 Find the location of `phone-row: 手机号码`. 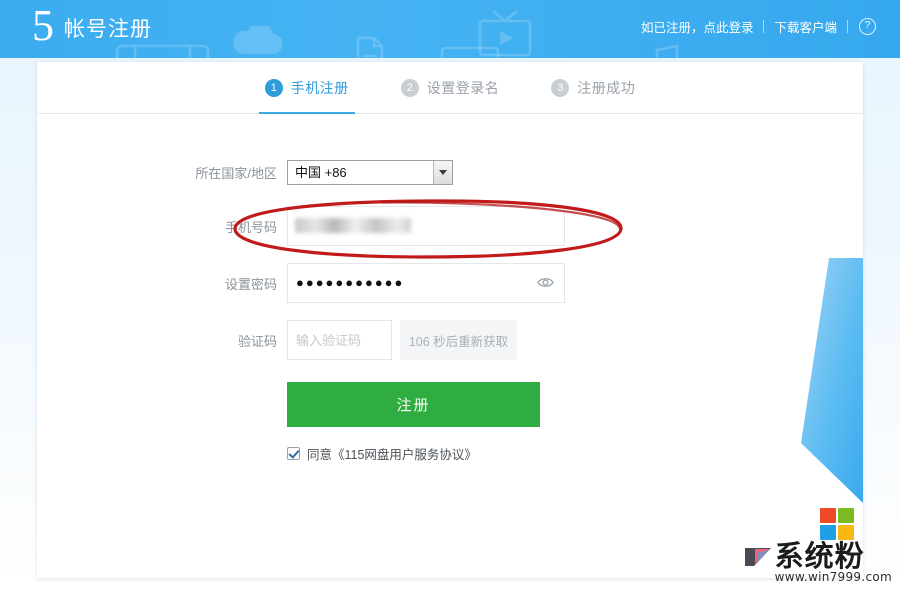

phone-row: 手机号码 is located at coordinates (450, 226).